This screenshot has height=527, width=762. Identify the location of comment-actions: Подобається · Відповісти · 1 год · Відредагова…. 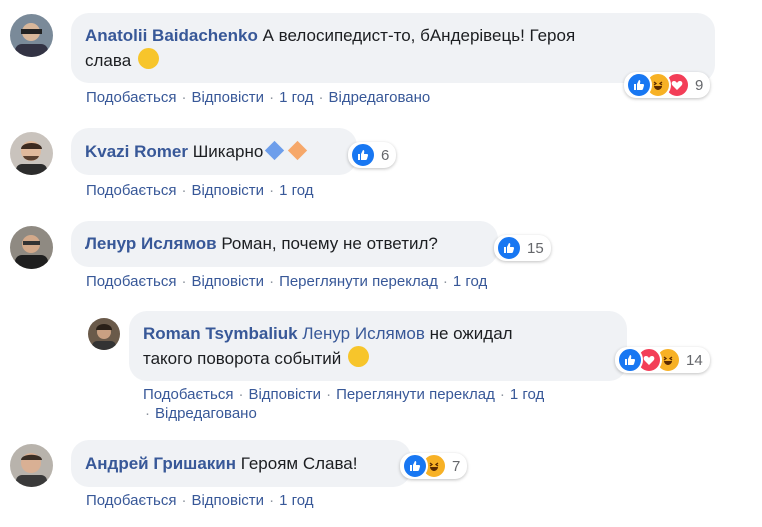
(258, 97).